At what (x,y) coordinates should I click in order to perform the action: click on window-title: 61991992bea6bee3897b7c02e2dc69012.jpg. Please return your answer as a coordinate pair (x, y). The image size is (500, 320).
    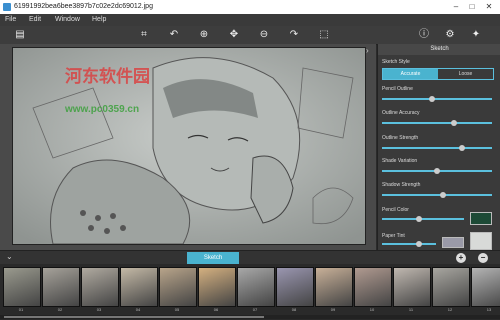
    Looking at the image, I should click on (83, 6).